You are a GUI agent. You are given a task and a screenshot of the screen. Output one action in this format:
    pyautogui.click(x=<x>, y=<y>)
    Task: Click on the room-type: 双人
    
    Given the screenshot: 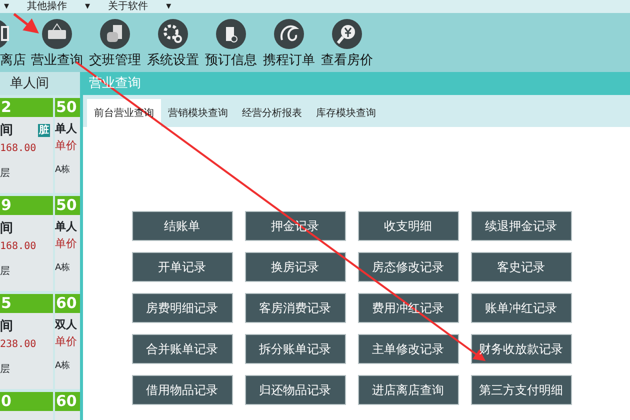 What is the action you would take?
    pyautogui.click(x=66, y=325)
    